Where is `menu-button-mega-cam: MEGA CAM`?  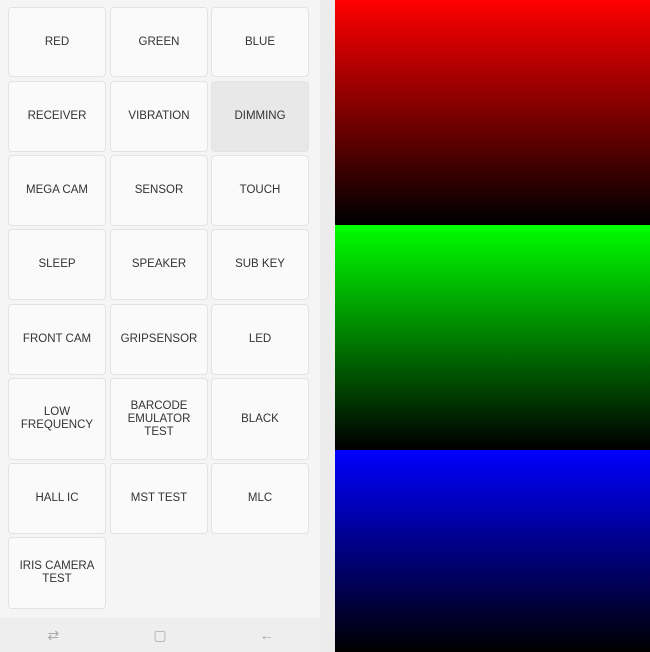
menu-button-mega-cam: MEGA CAM is located at coordinates (57, 190).